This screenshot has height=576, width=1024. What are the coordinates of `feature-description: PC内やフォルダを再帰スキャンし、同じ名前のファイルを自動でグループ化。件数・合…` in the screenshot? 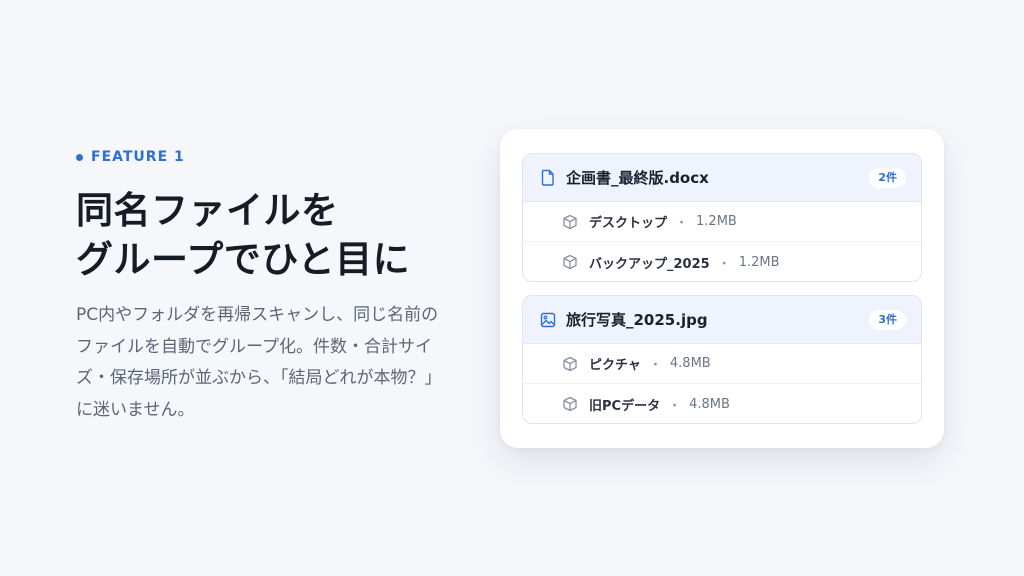 It's located at (259, 362).